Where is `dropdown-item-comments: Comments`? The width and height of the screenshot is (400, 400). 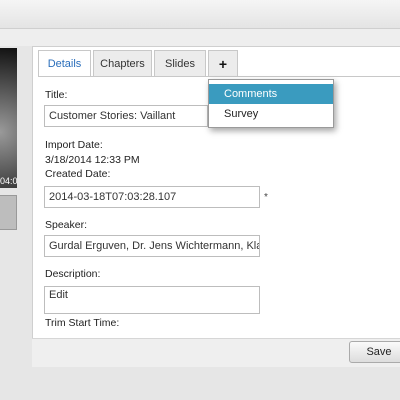
dropdown-item-comments: Comments is located at coordinates (271, 94).